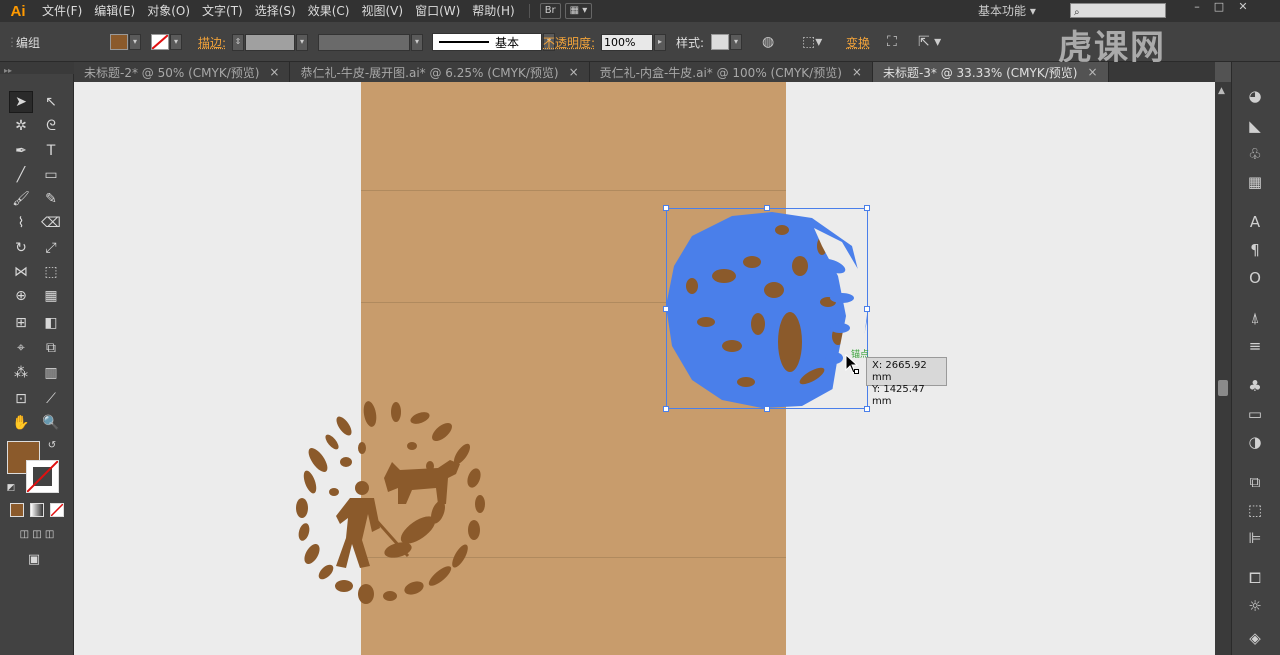 The width and height of the screenshot is (1280, 655). I want to click on width-tool-icon: ⋈, so click(21, 272).